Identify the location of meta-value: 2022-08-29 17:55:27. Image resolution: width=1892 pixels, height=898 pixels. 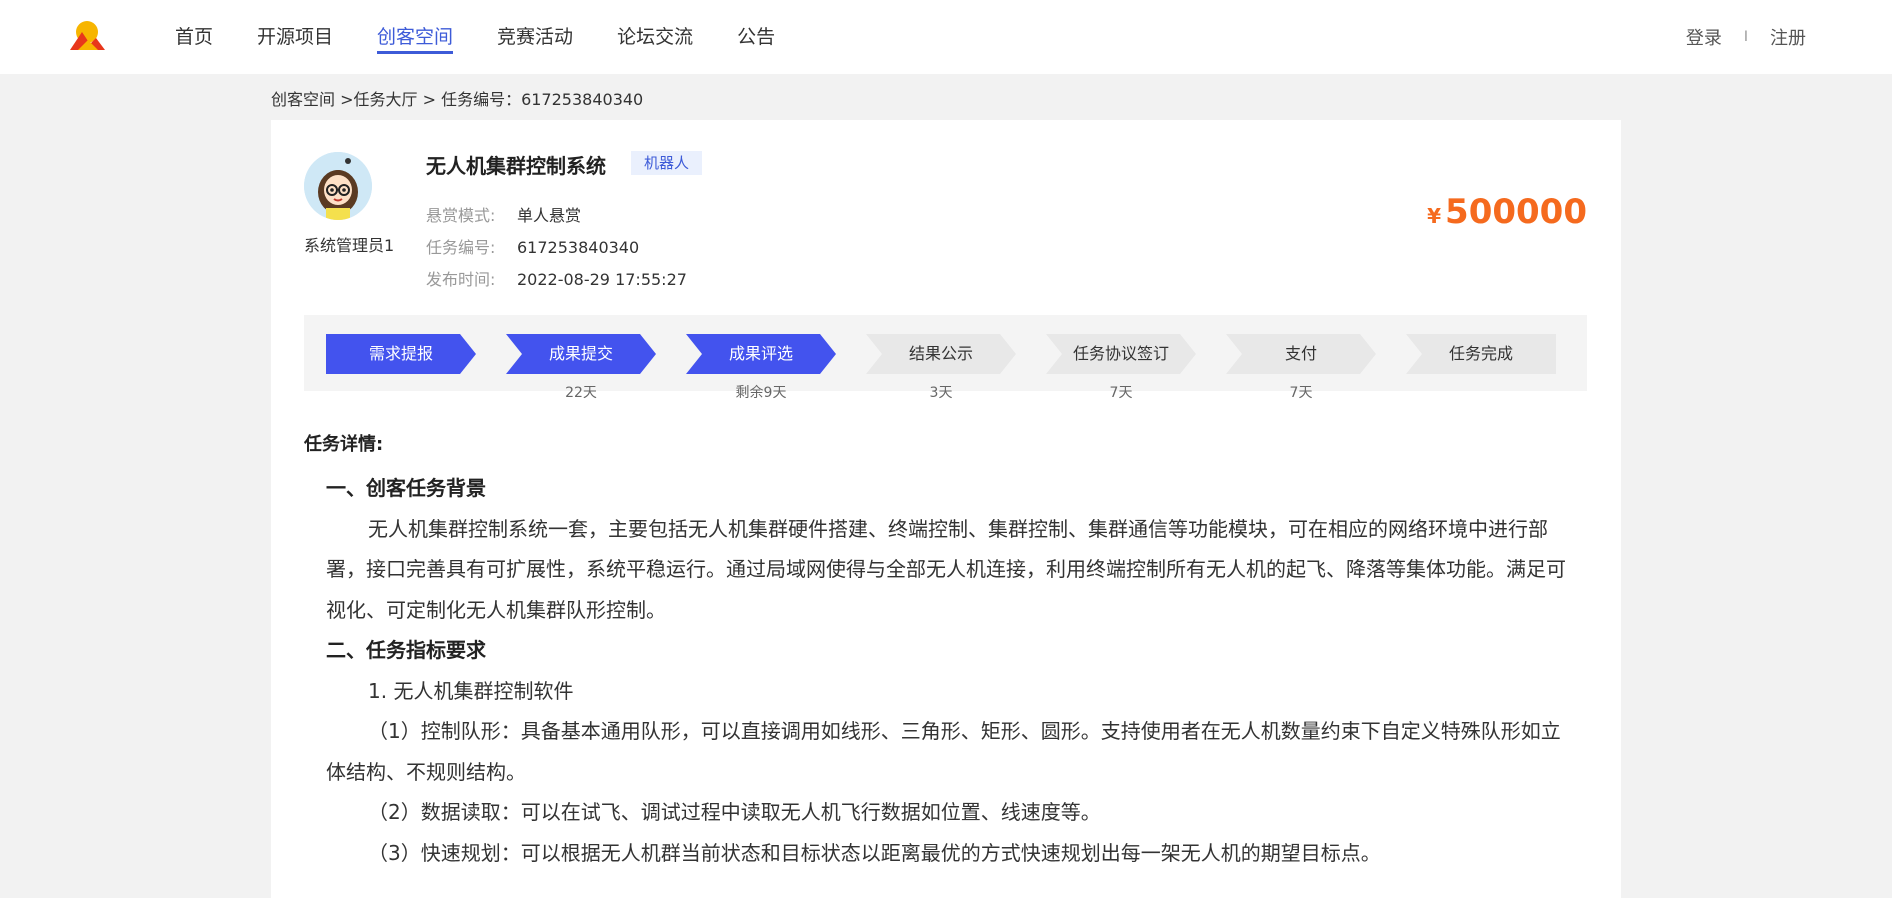
(602, 279).